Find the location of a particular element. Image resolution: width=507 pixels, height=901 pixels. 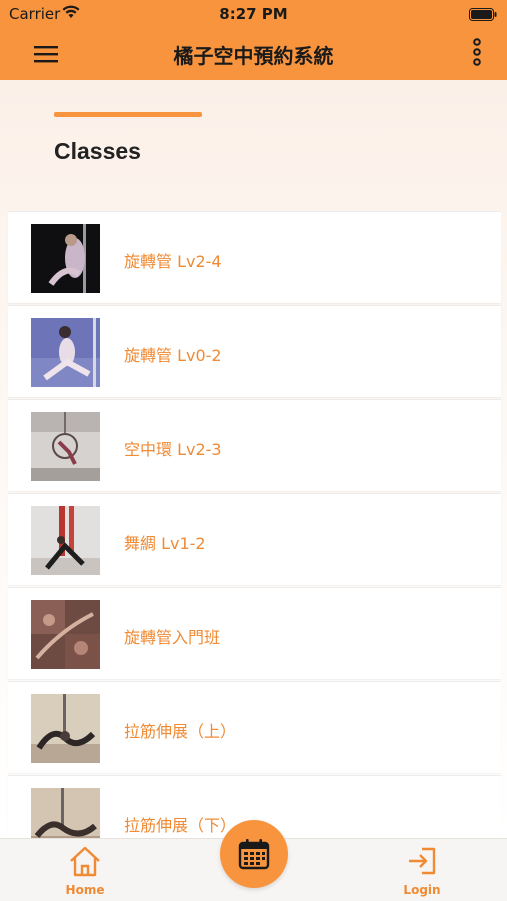

class-name: 拉筋伸展（上） is located at coordinates (180, 731).